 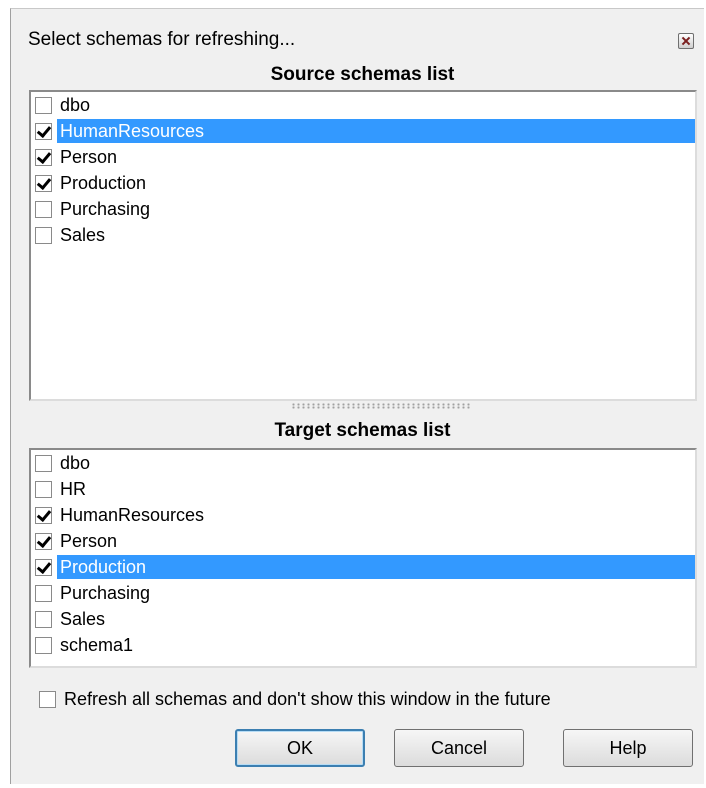 I want to click on refresh-all-checkbox, so click(x=47, y=699).